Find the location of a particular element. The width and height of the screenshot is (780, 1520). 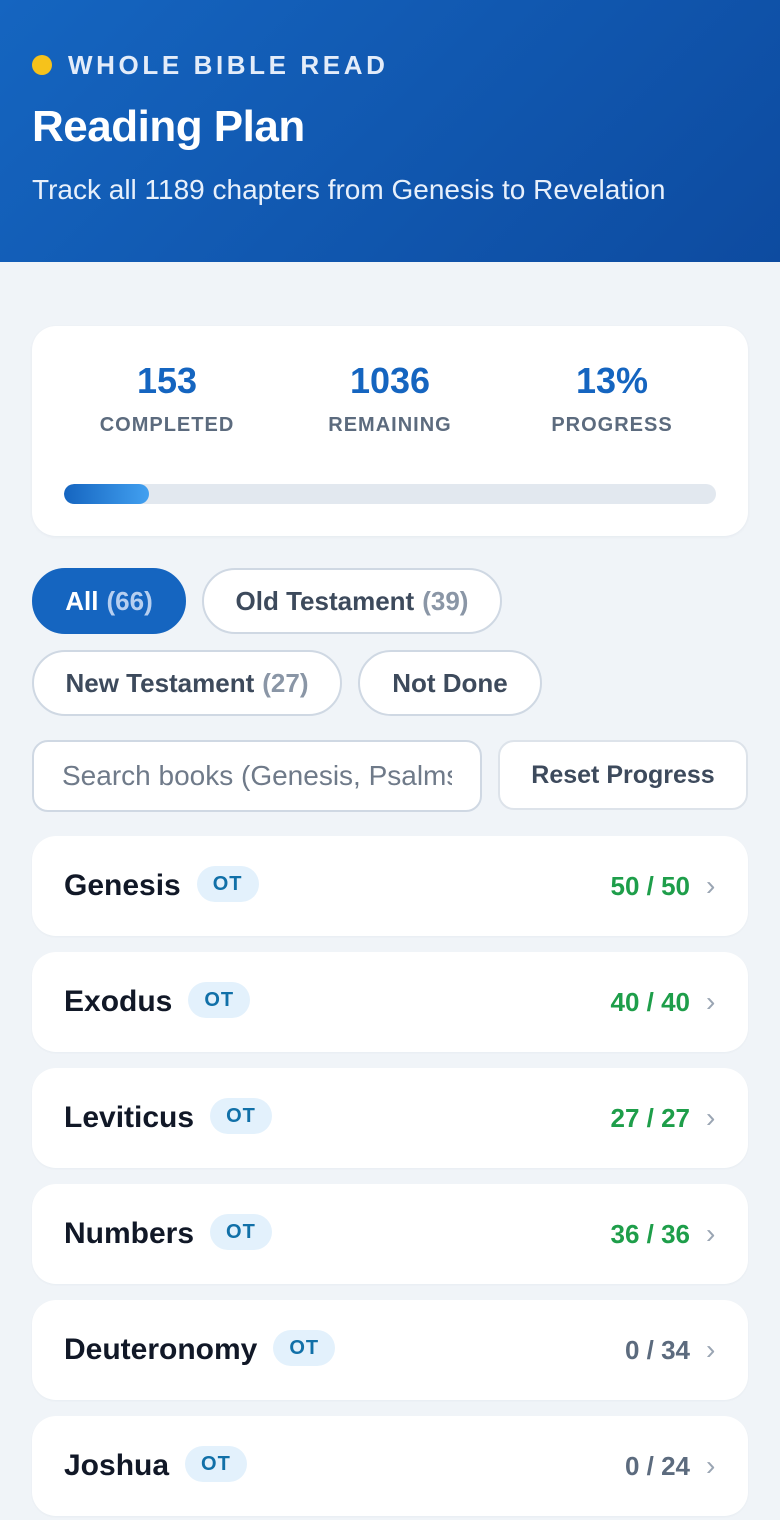

stat-remaining-label: REMAINING is located at coordinates (390, 425).